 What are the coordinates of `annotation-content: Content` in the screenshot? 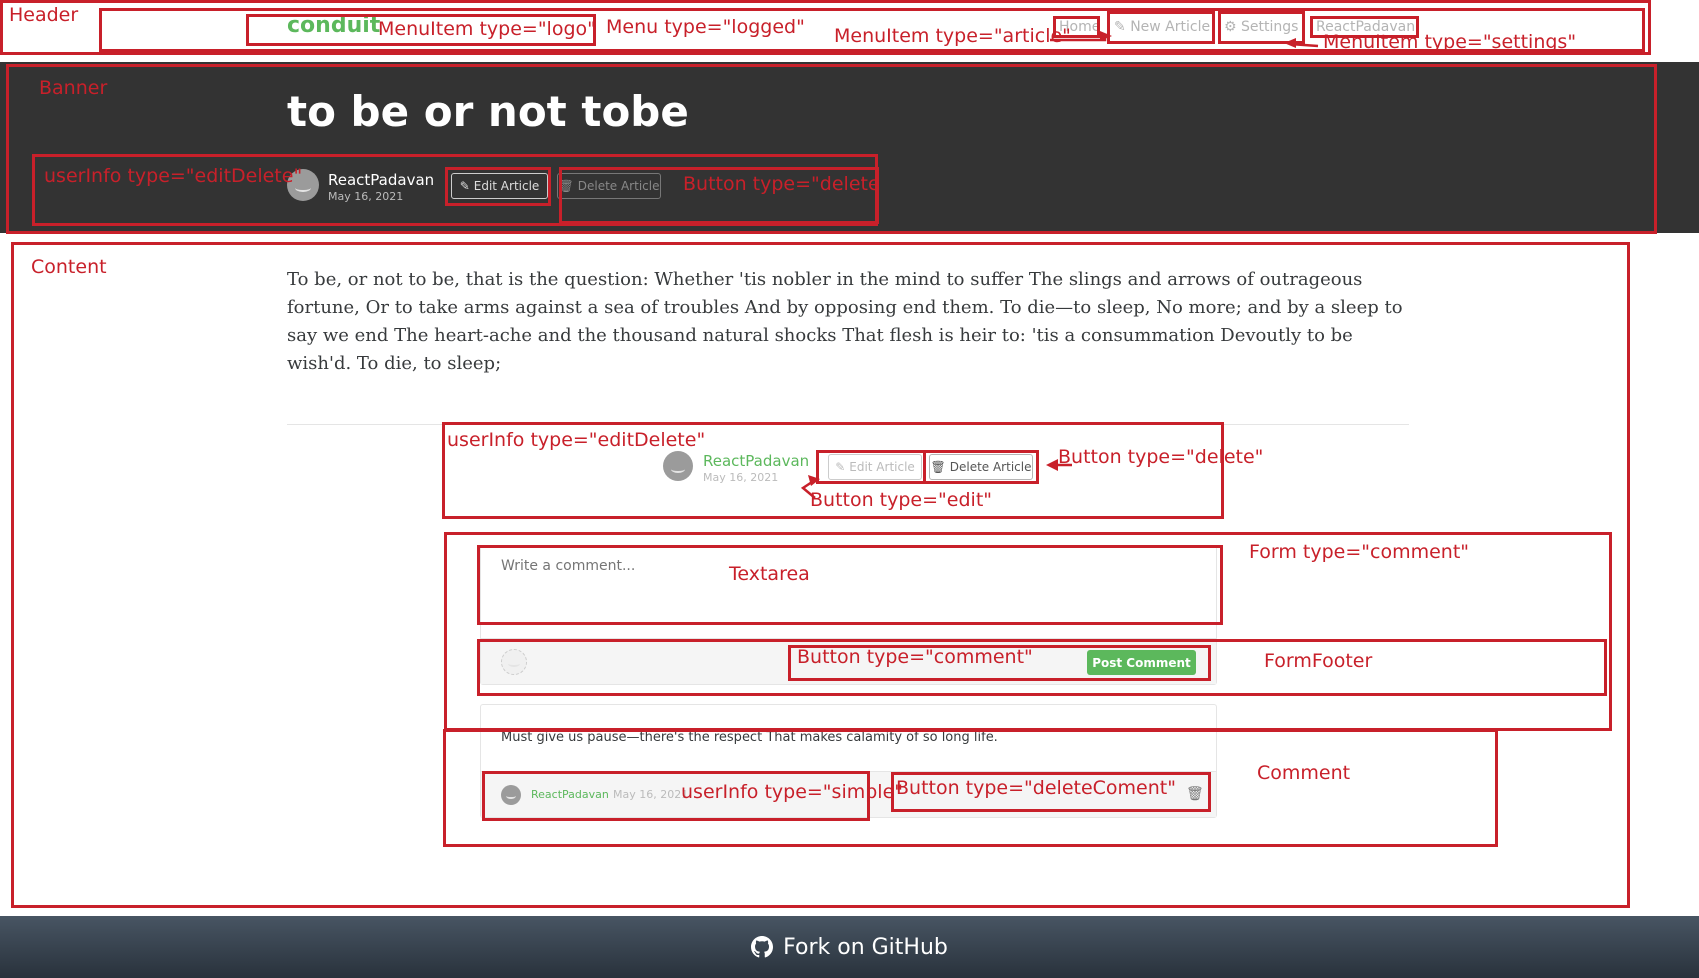 It's located at (69, 267).